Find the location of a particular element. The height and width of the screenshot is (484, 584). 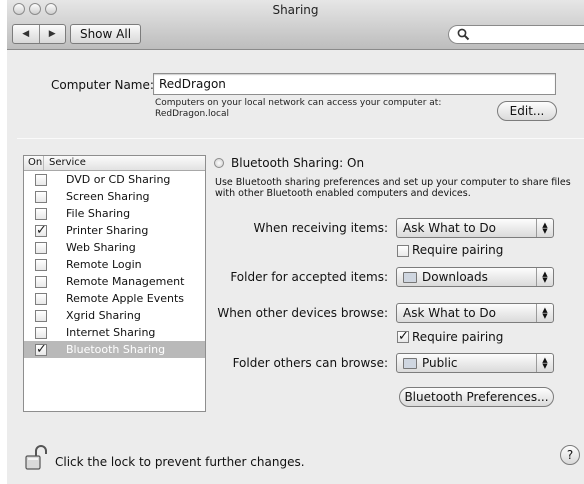

forward-arrow-icon: ▶ is located at coordinates (52, 34).